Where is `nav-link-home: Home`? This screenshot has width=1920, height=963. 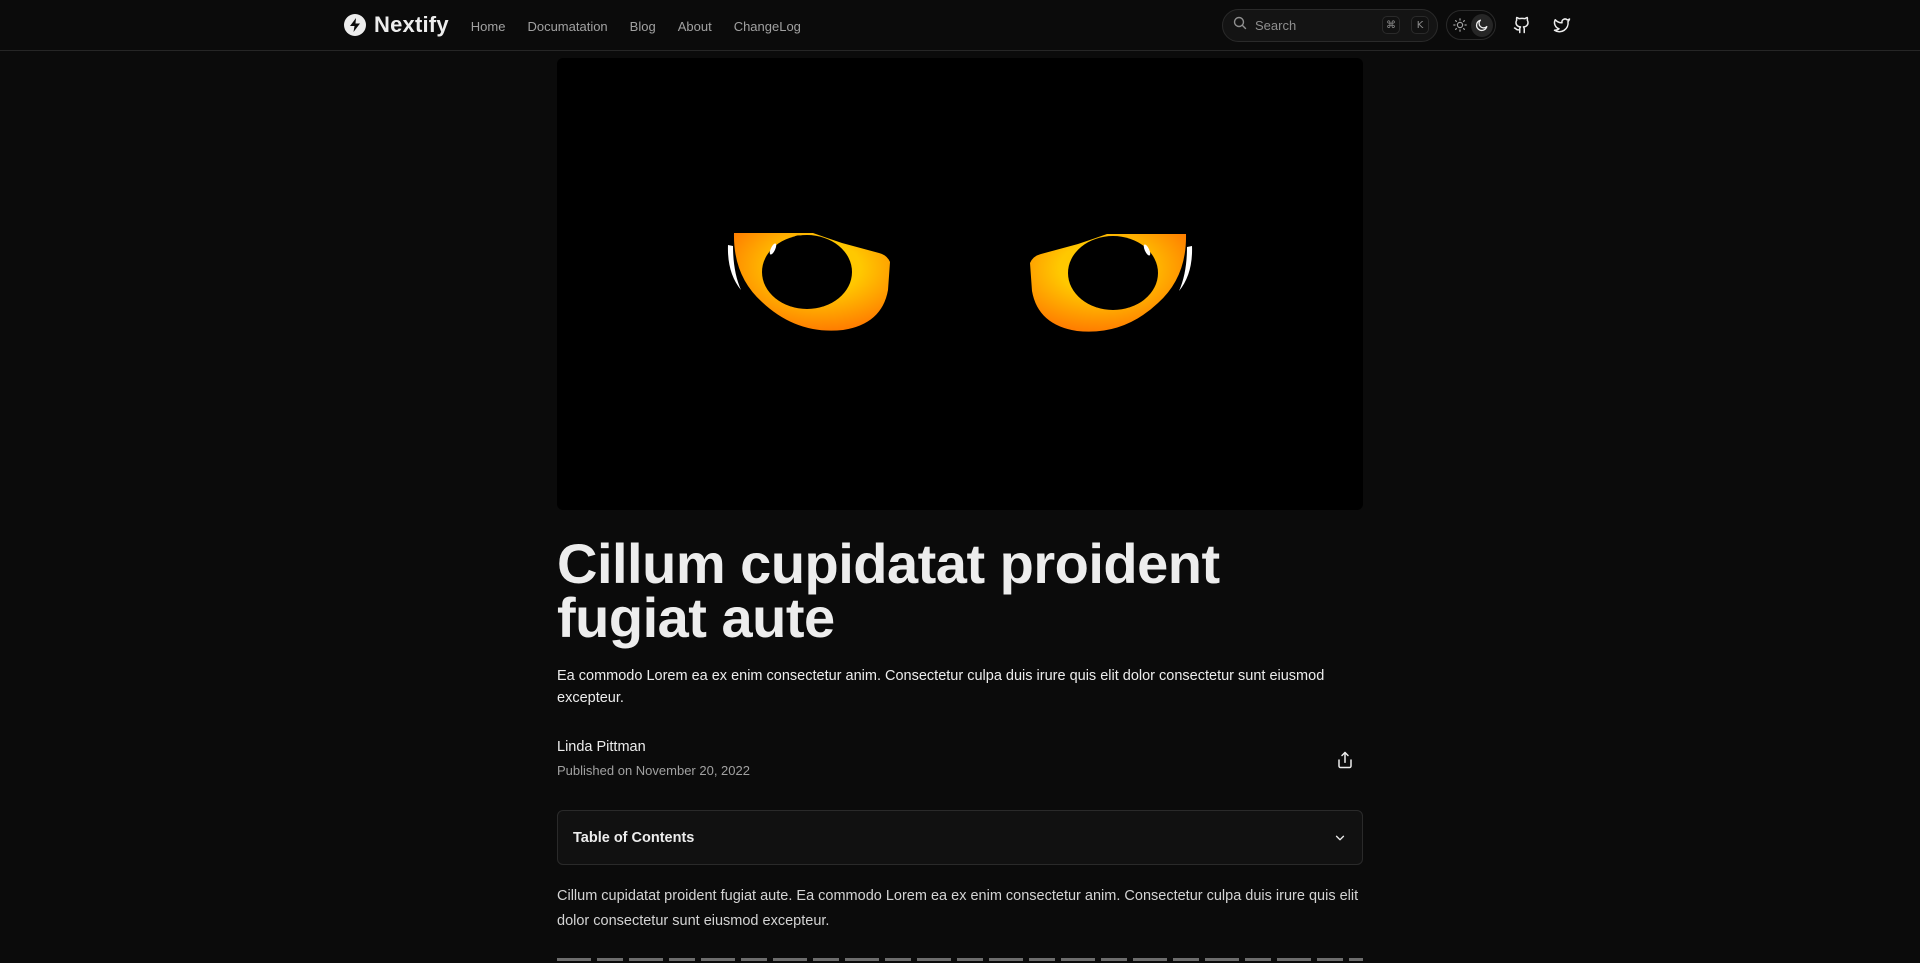 nav-link-home: Home is located at coordinates (488, 26).